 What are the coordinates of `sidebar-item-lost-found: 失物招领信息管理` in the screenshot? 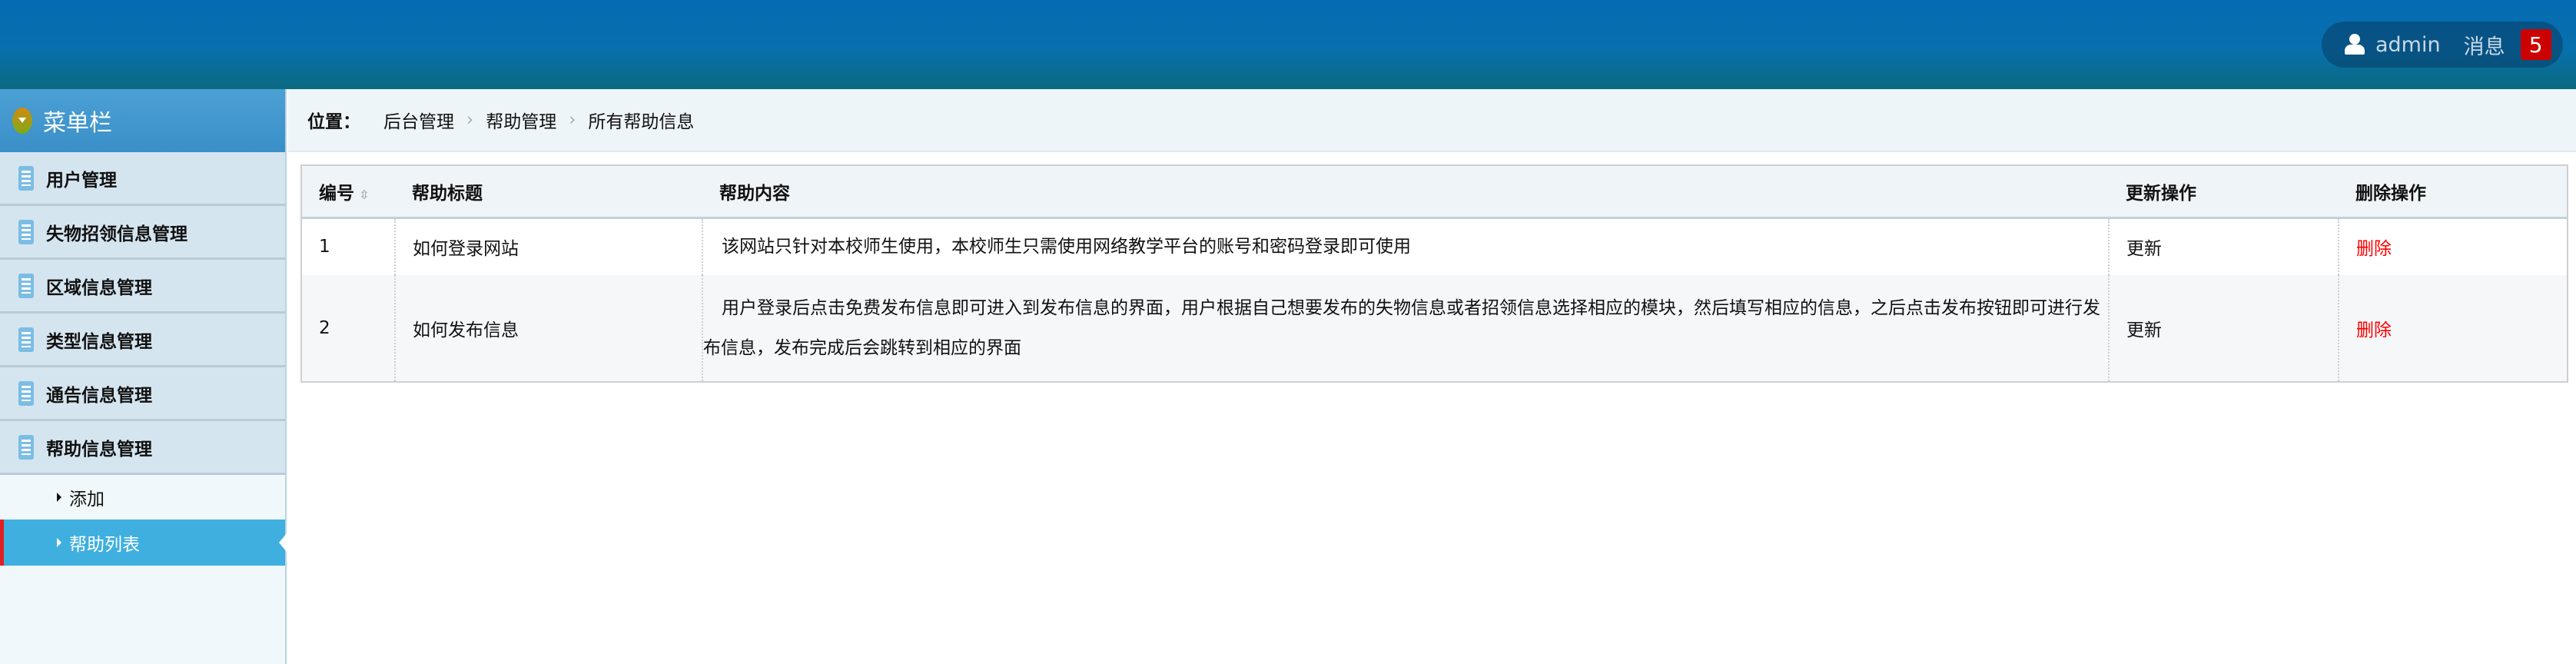 It's located at (142, 233).